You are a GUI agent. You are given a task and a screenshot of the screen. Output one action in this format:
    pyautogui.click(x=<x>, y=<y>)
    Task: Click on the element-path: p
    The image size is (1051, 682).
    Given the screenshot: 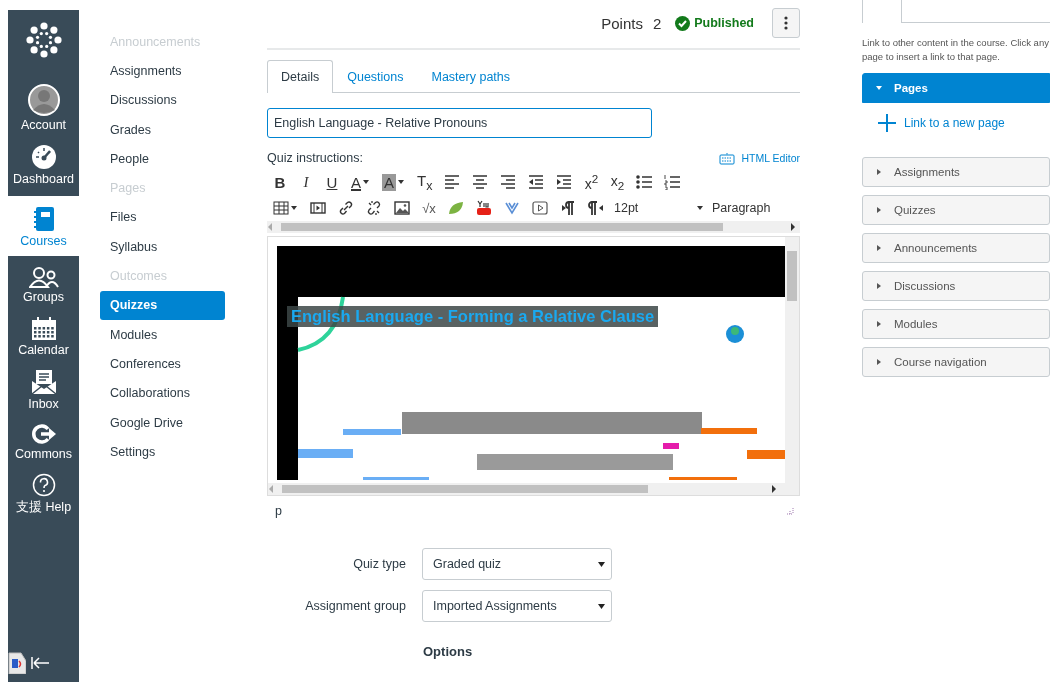 What is the action you would take?
    pyautogui.click(x=278, y=511)
    